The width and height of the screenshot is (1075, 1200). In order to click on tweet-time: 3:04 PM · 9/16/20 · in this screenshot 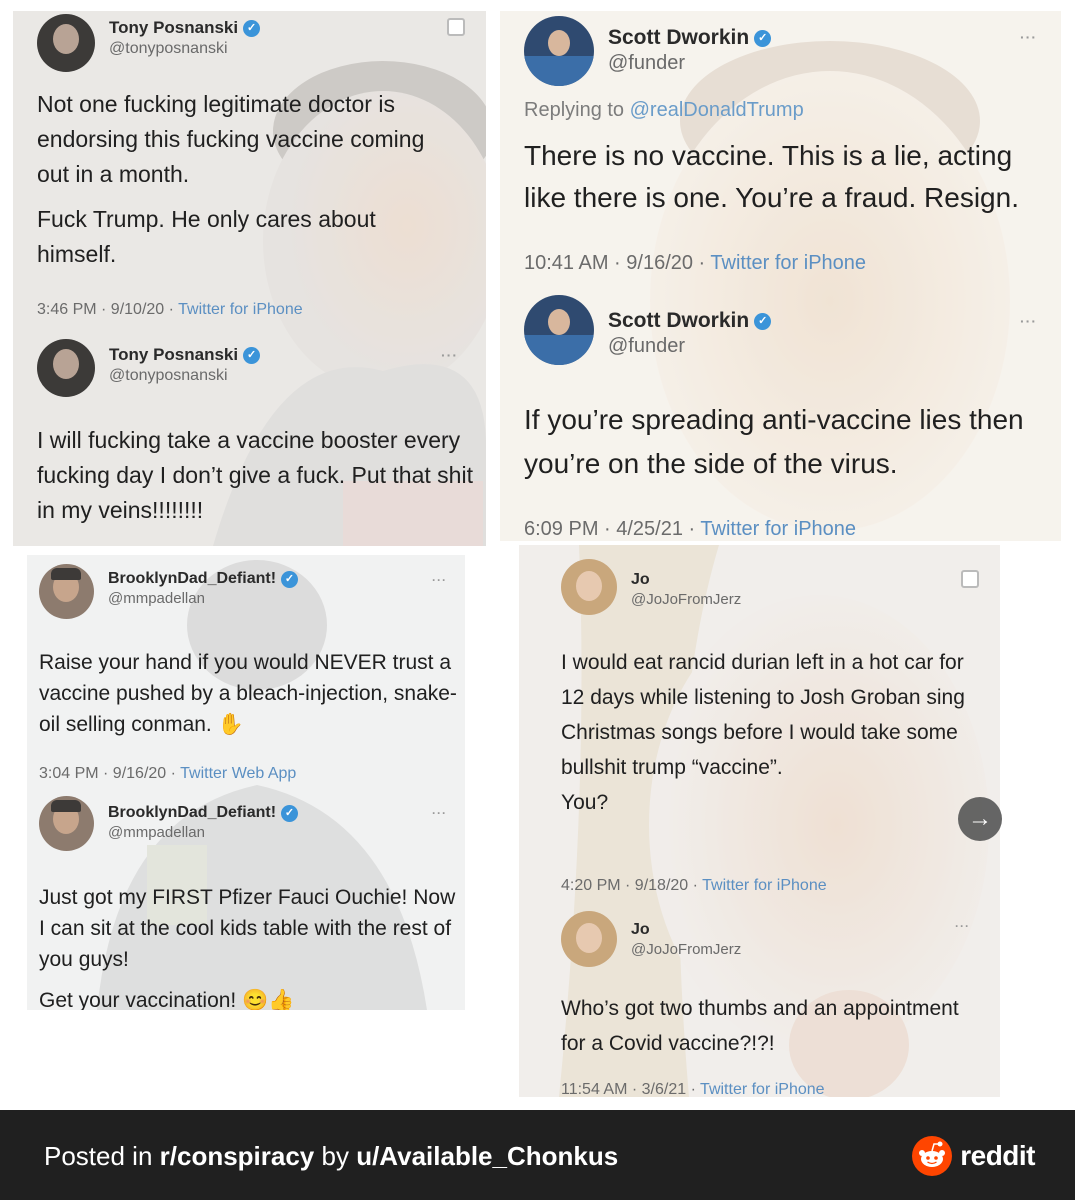, I will do `click(109, 773)`.